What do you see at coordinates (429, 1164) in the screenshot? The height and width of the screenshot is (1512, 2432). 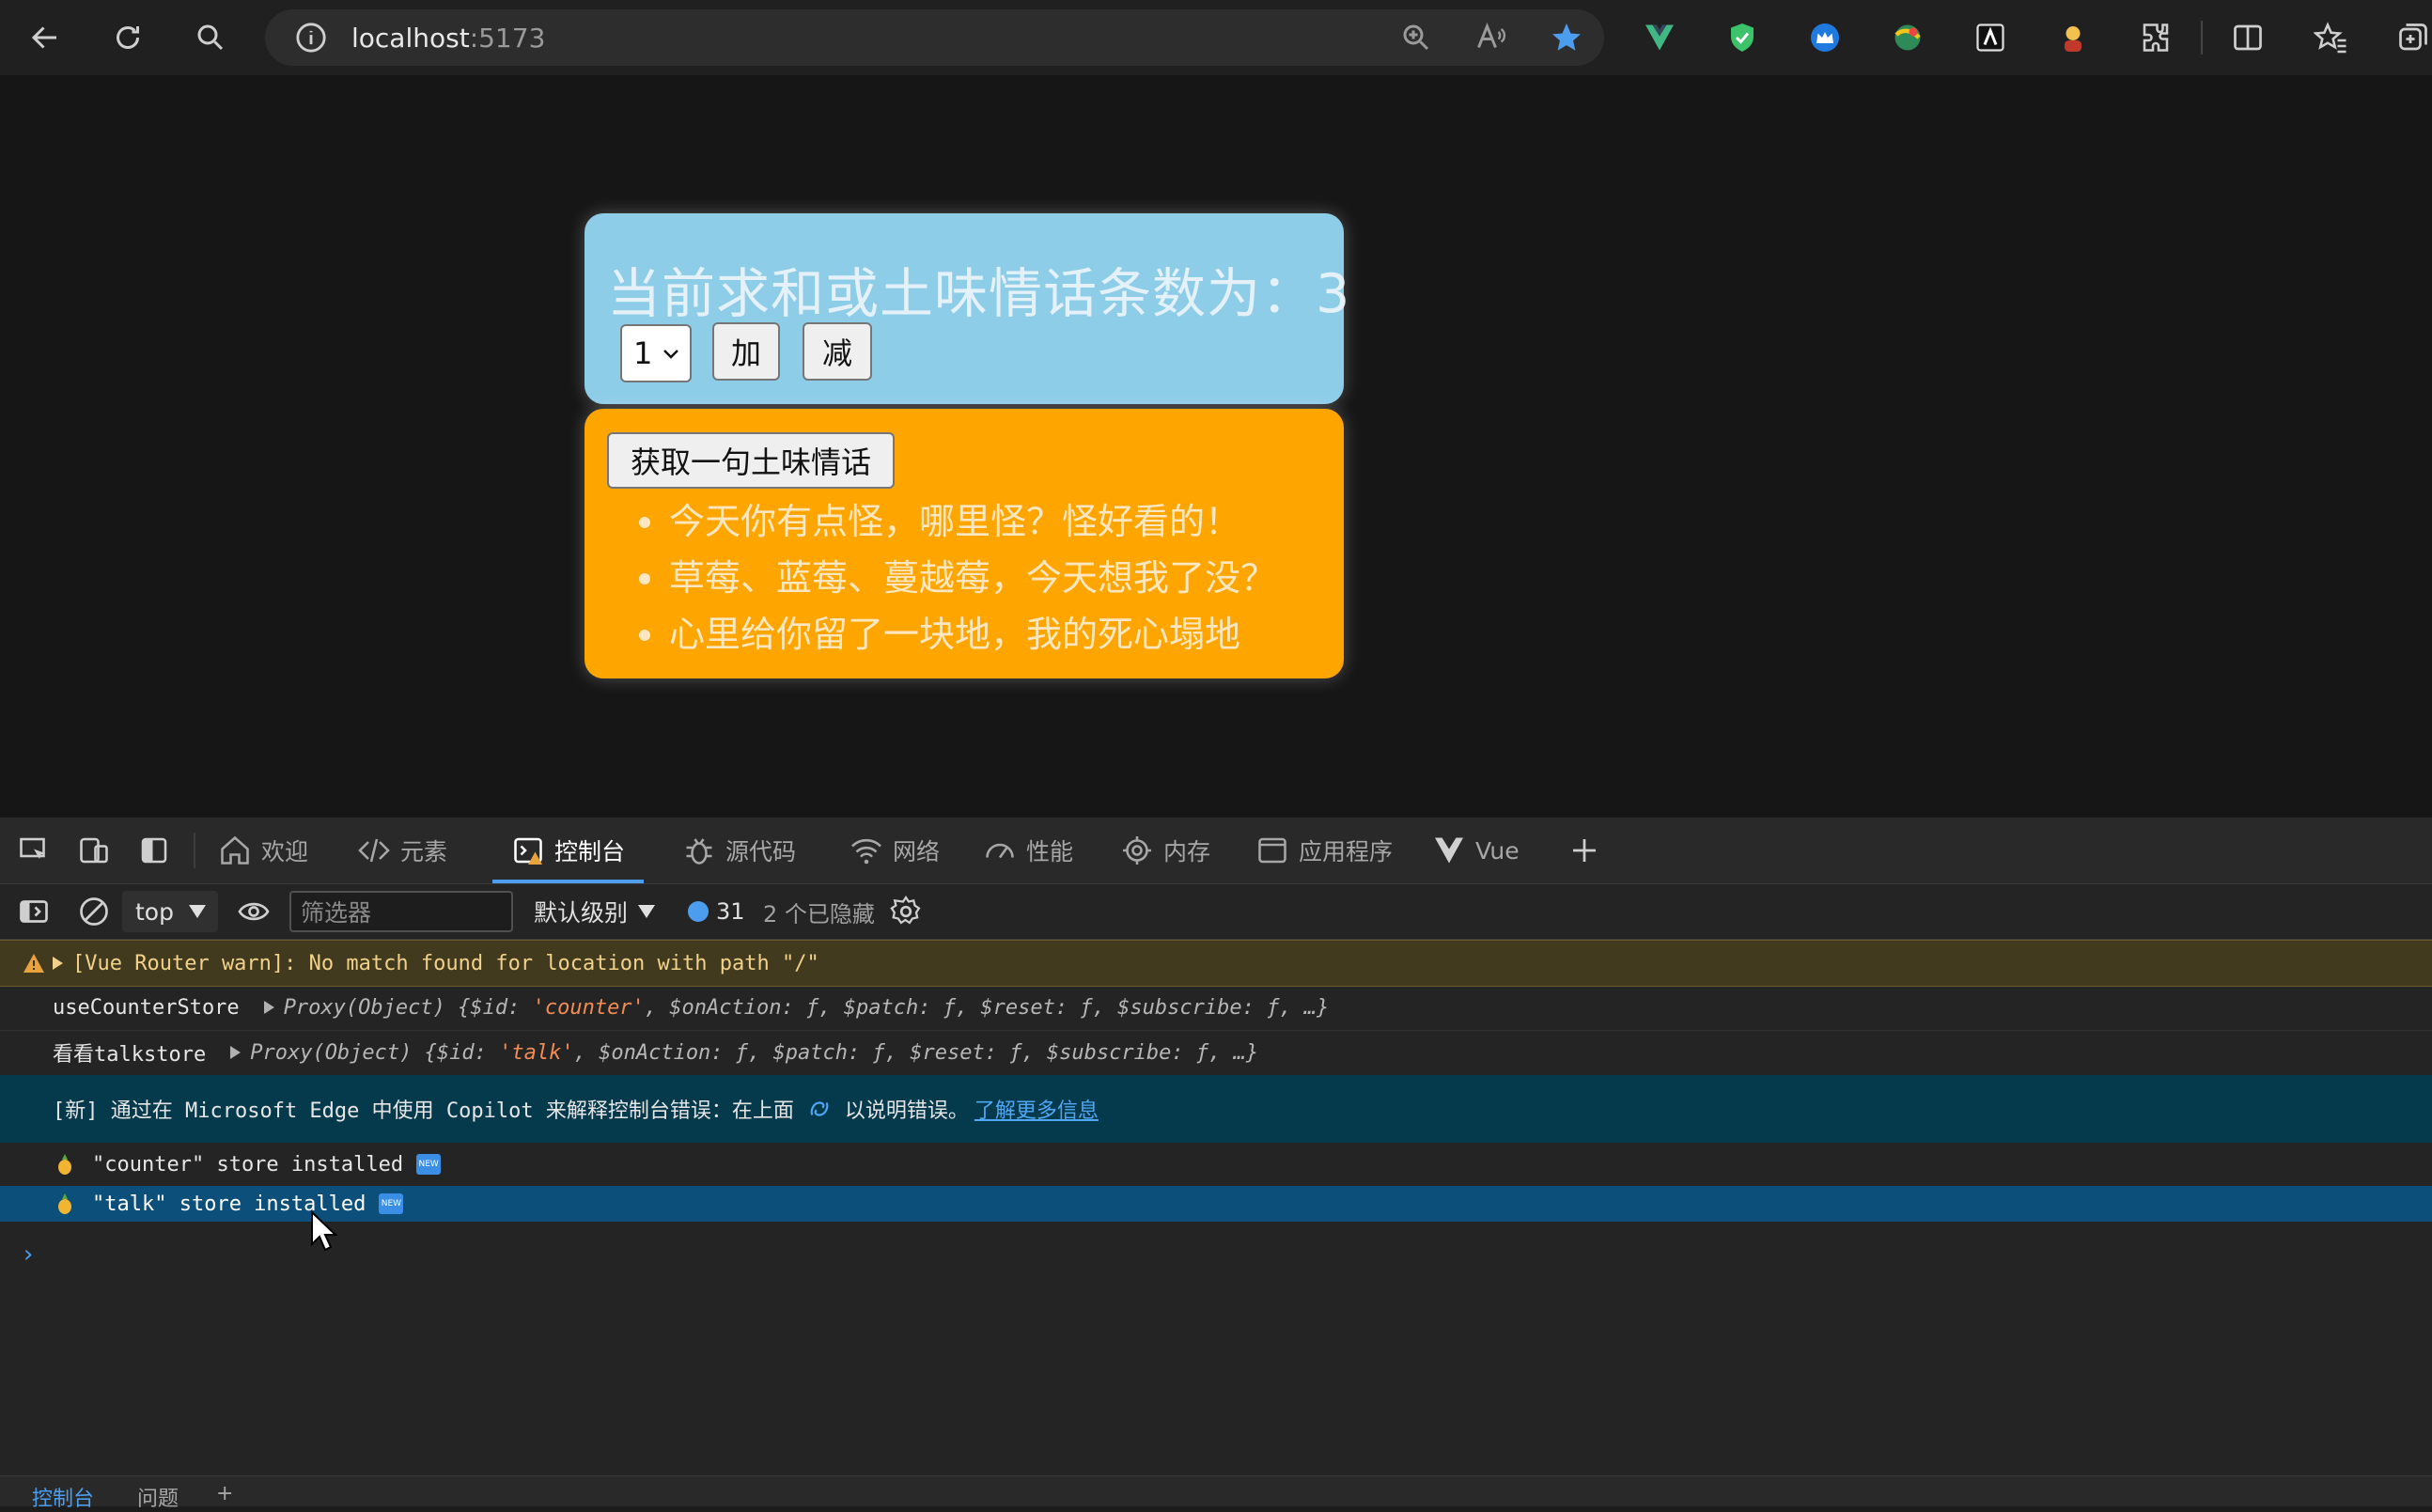 I see `new-badge: NEW` at bounding box center [429, 1164].